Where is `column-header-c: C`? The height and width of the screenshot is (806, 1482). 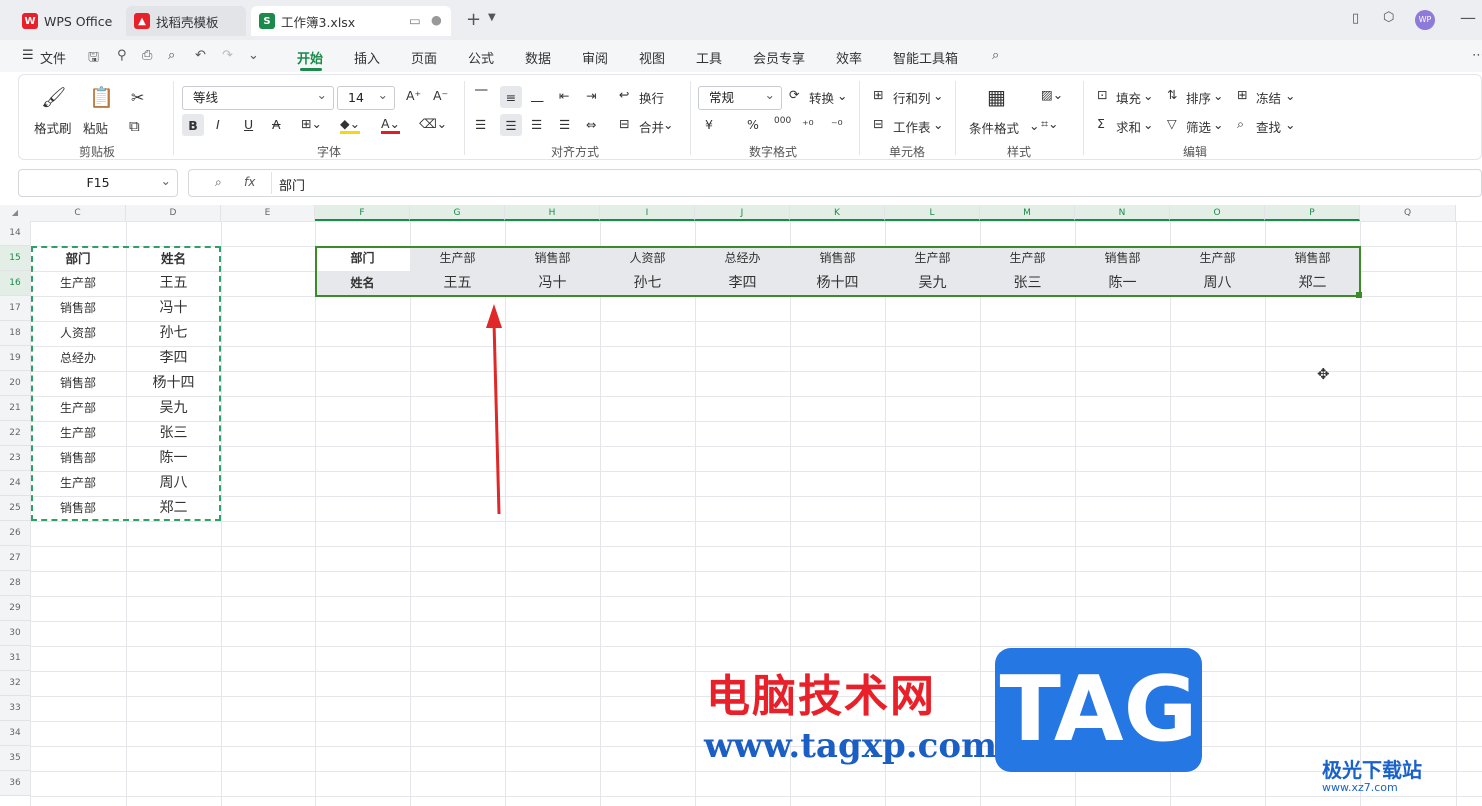 column-header-c: C is located at coordinates (78, 213).